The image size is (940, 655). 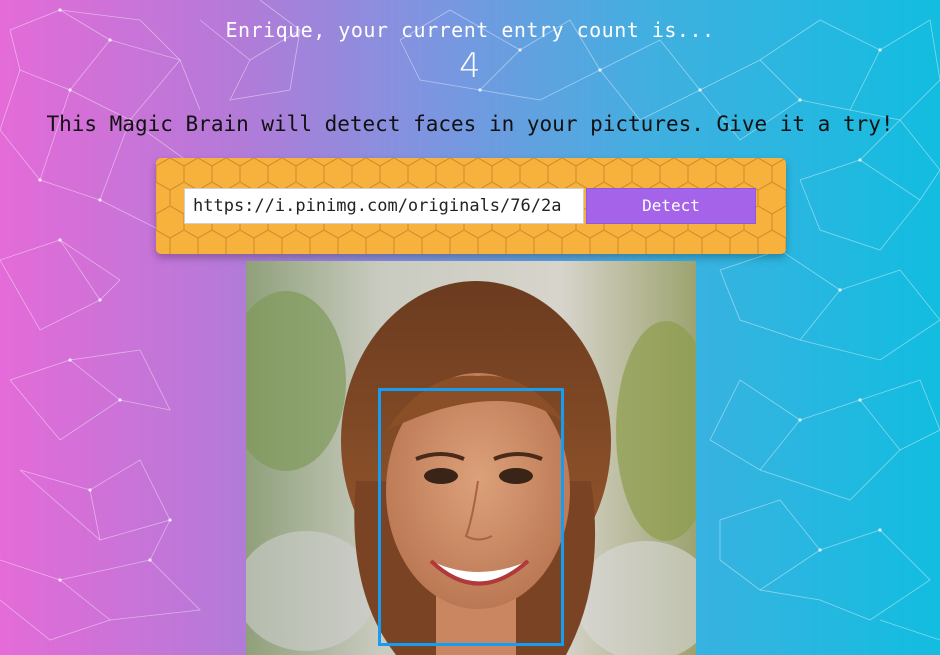 I want to click on face-bounding-box, so click(x=471, y=517).